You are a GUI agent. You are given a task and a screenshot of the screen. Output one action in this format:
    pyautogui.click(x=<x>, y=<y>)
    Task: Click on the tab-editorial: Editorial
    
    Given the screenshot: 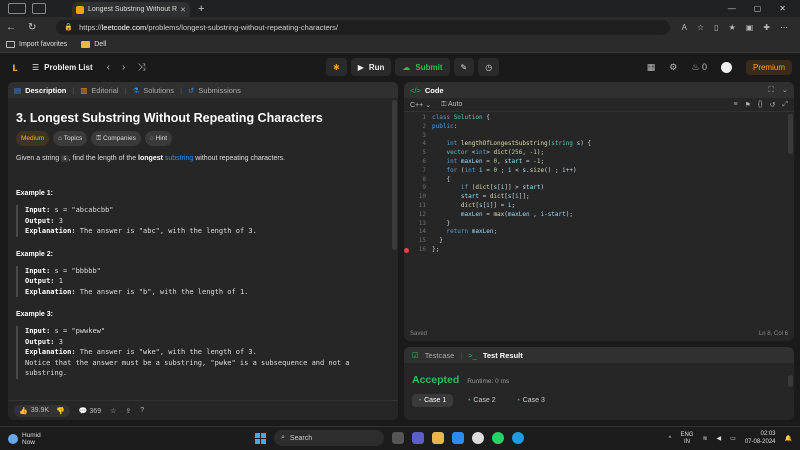 What is the action you would take?
    pyautogui.click(x=104, y=90)
    